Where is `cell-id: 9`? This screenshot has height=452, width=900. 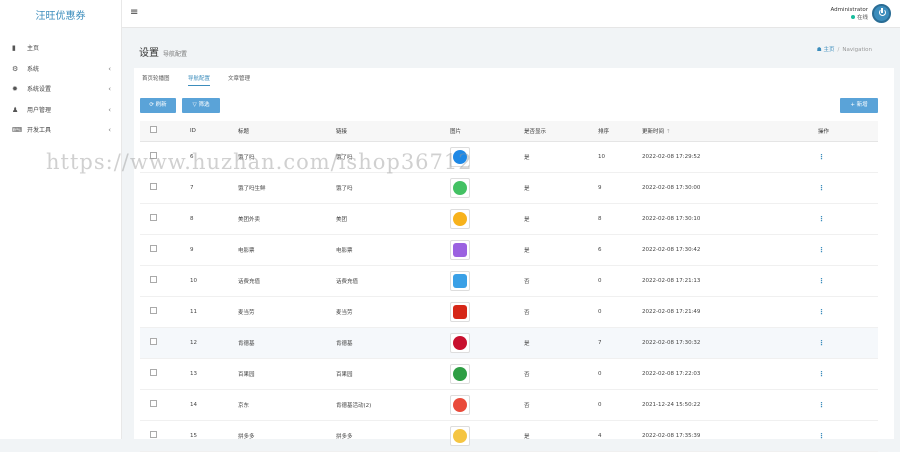 cell-id: 9 is located at coordinates (214, 250).